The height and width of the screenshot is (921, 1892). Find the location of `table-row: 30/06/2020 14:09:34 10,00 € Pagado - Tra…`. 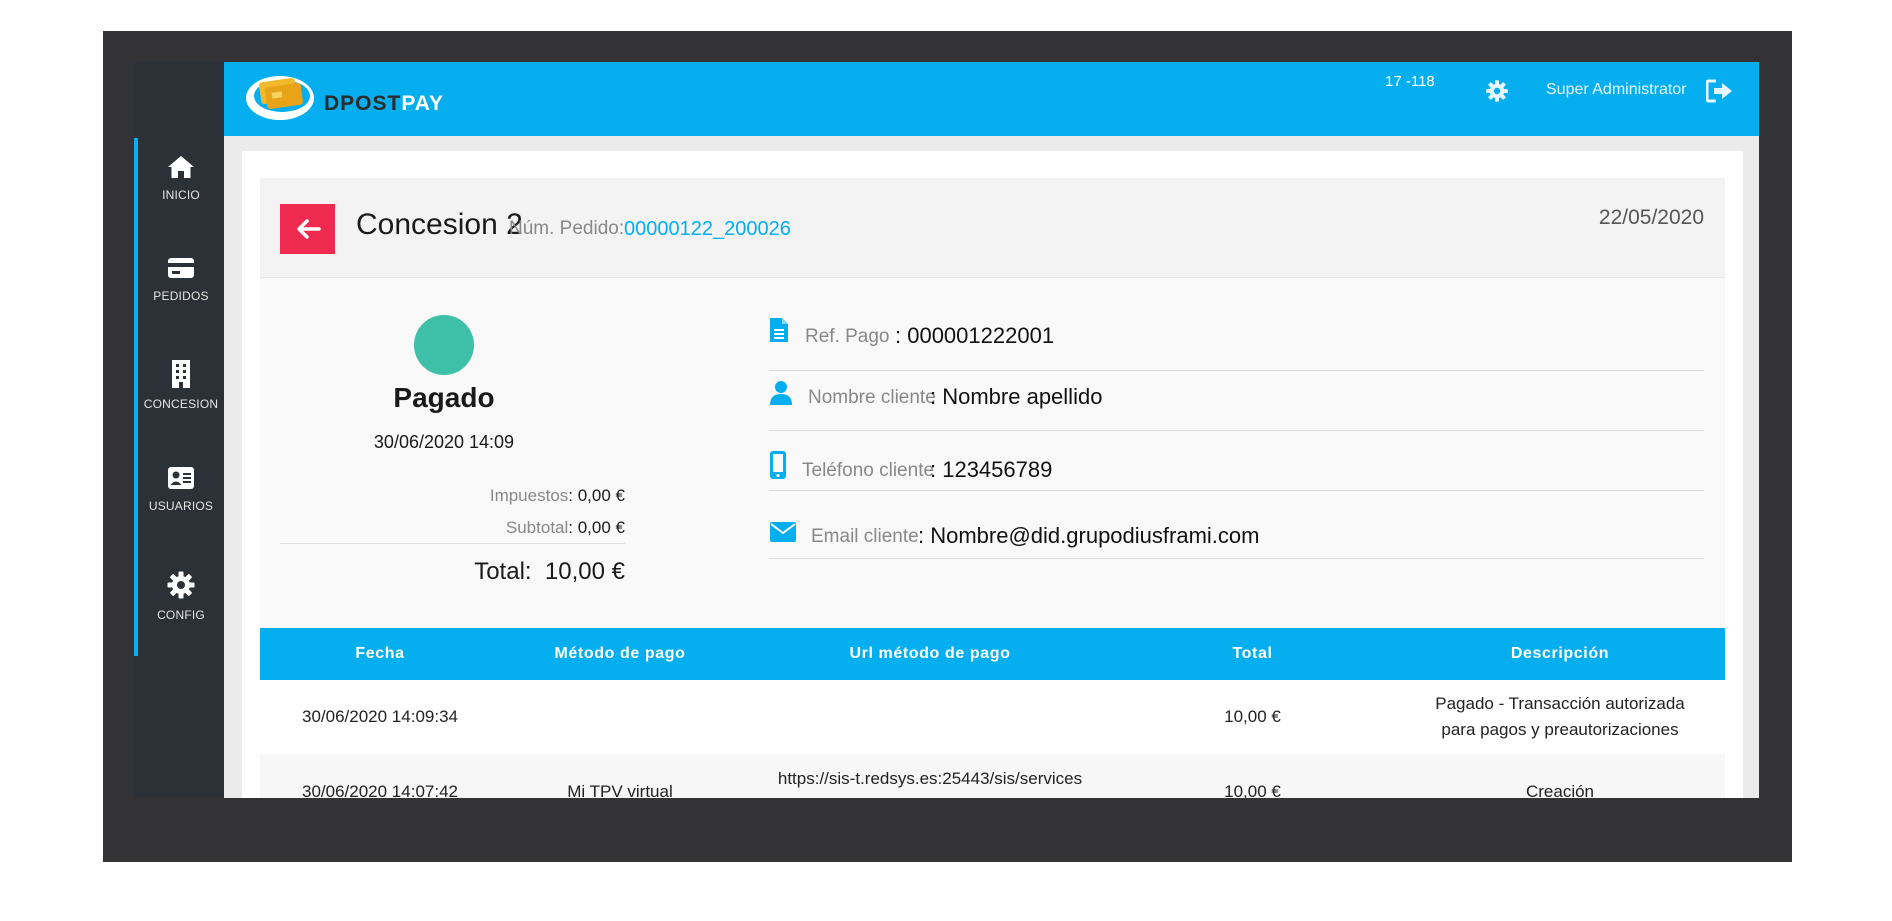

table-row: 30/06/2020 14:09:34 10,00 € Pagado - Tra… is located at coordinates (992, 717).